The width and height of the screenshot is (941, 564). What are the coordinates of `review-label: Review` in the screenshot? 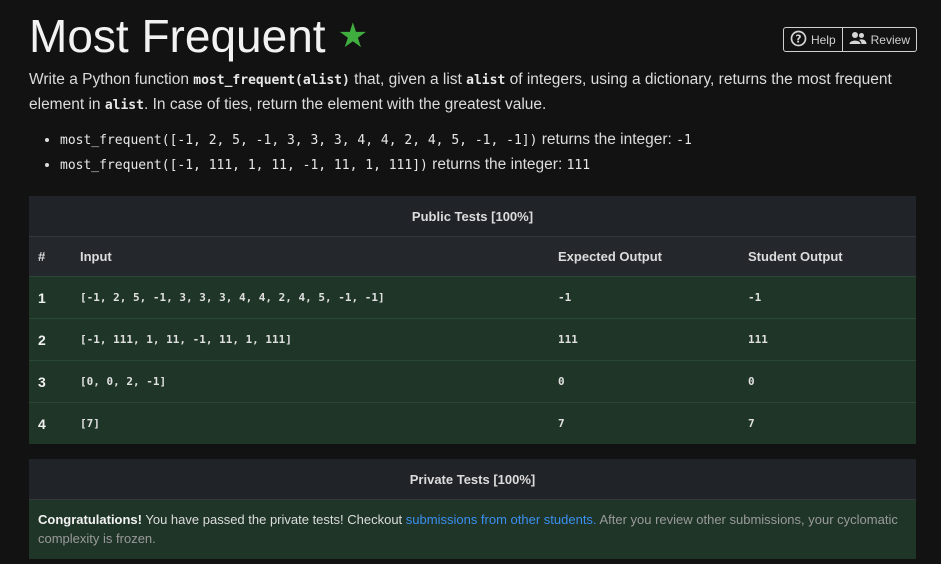 It's located at (890, 39).